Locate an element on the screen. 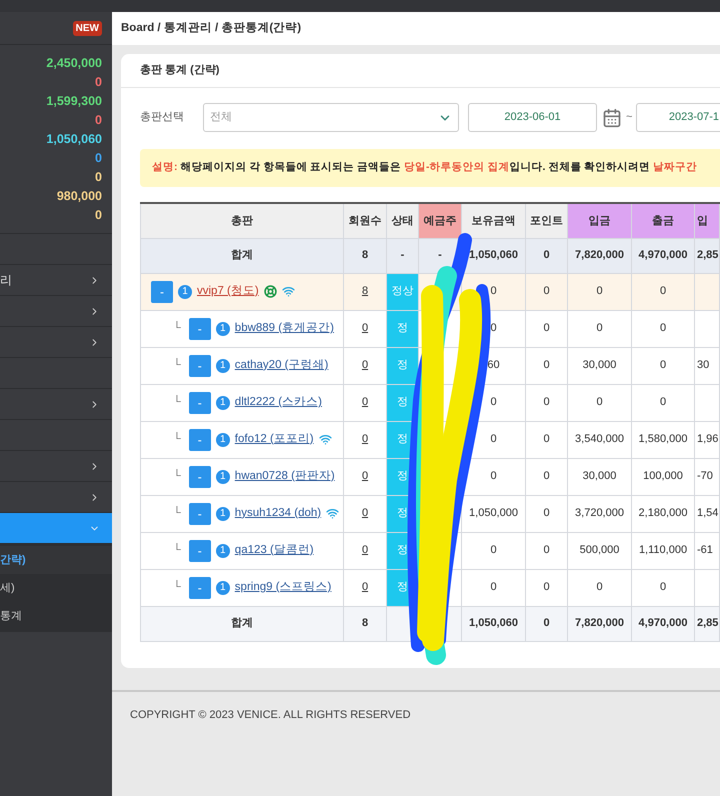 The width and height of the screenshot is (720, 796). breadcrumb: Board / 통계관리 / 총판통계(간략) is located at coordinates (211, 28).